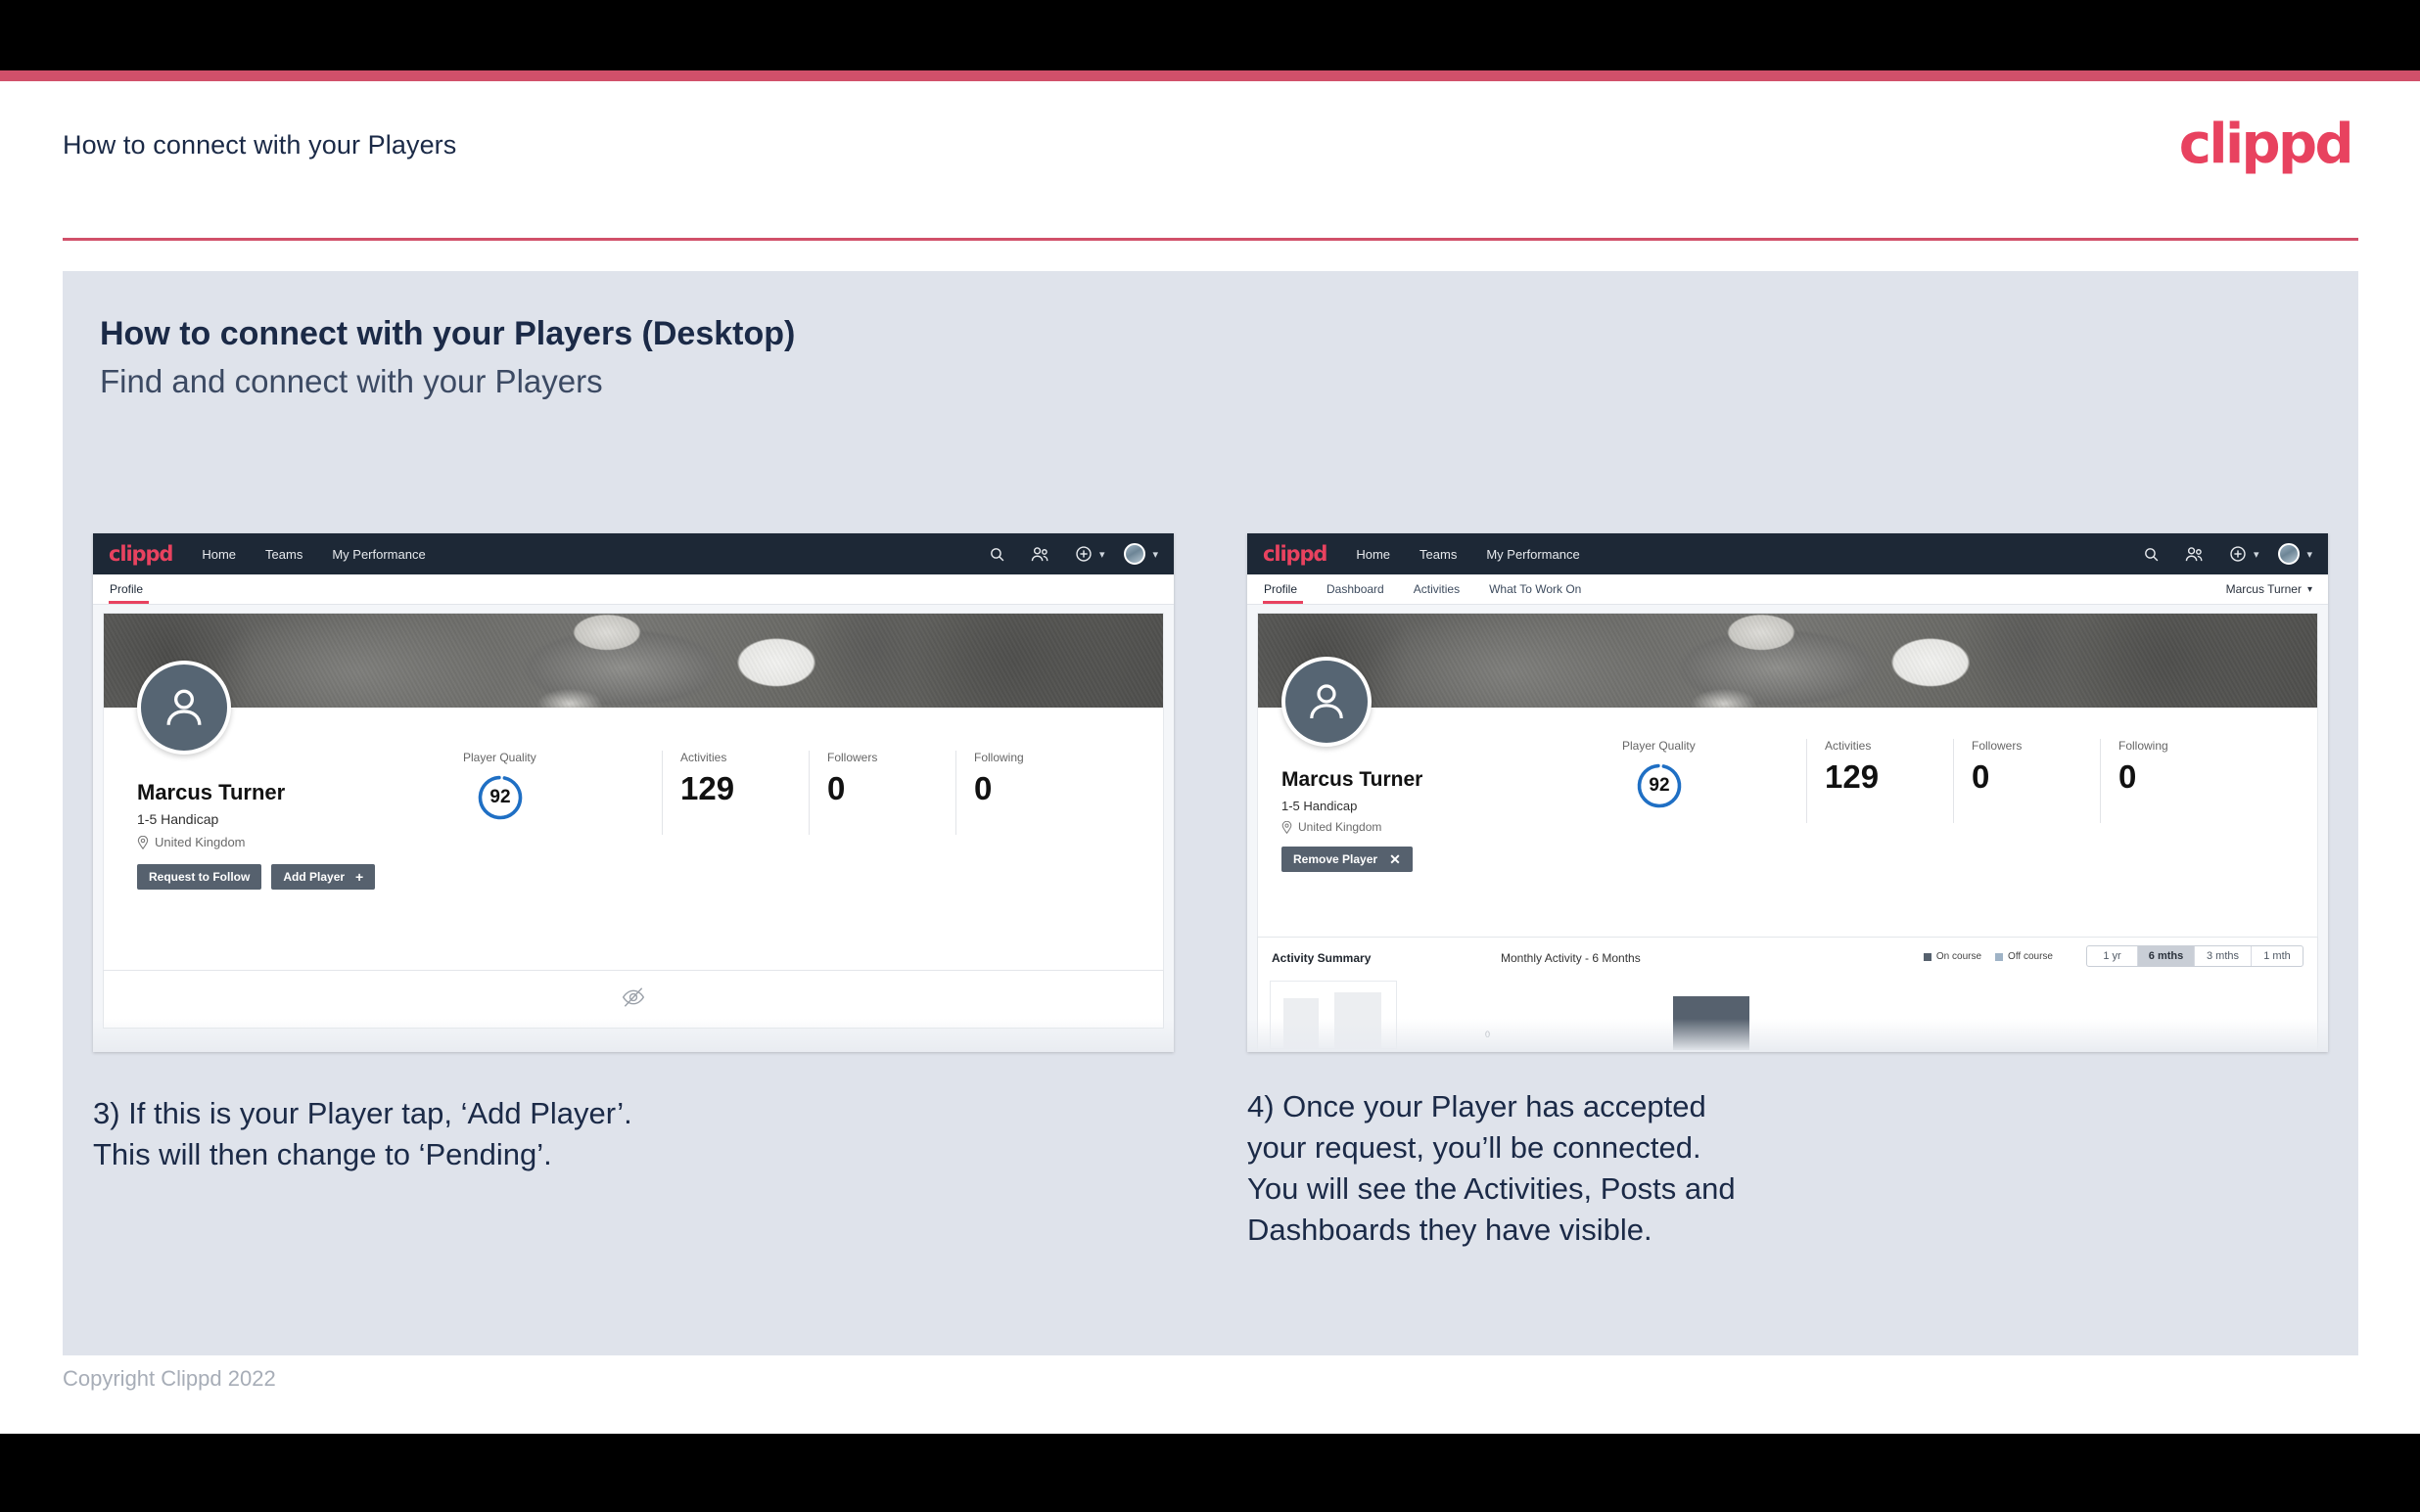 Image resolution: width=2420 pixels, height=1512 pixels. I want to click on left-profile-name: Marcus Turner, so click(211, 792).